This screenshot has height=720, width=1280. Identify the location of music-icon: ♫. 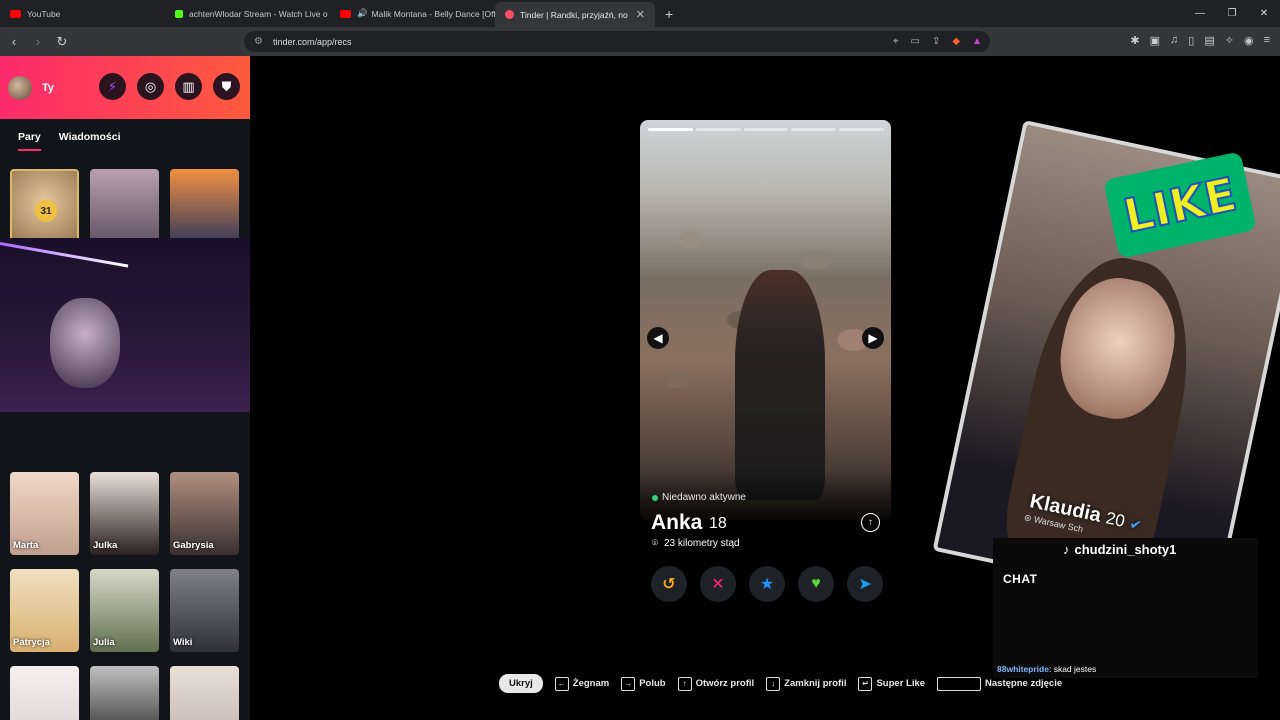
(1174, 40).